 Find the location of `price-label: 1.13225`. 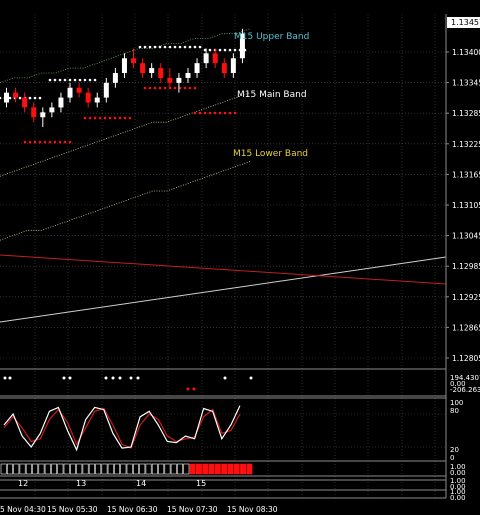

price-label: 1.13225 is located at coordinates (466, 144).